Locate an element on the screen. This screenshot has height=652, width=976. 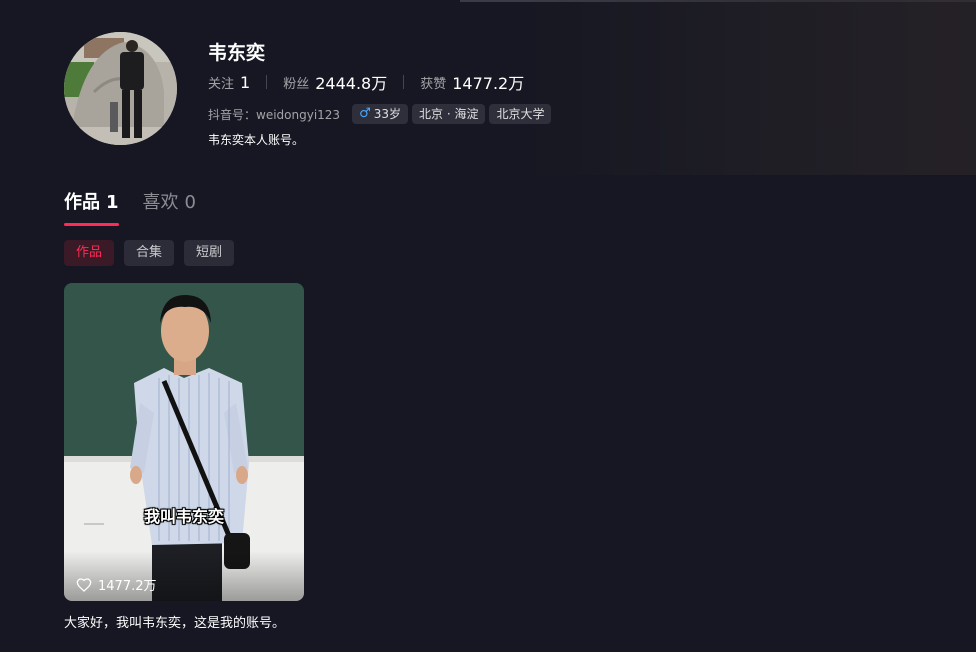
fans-label: 粉丝 is located at coordinates (296, 82).